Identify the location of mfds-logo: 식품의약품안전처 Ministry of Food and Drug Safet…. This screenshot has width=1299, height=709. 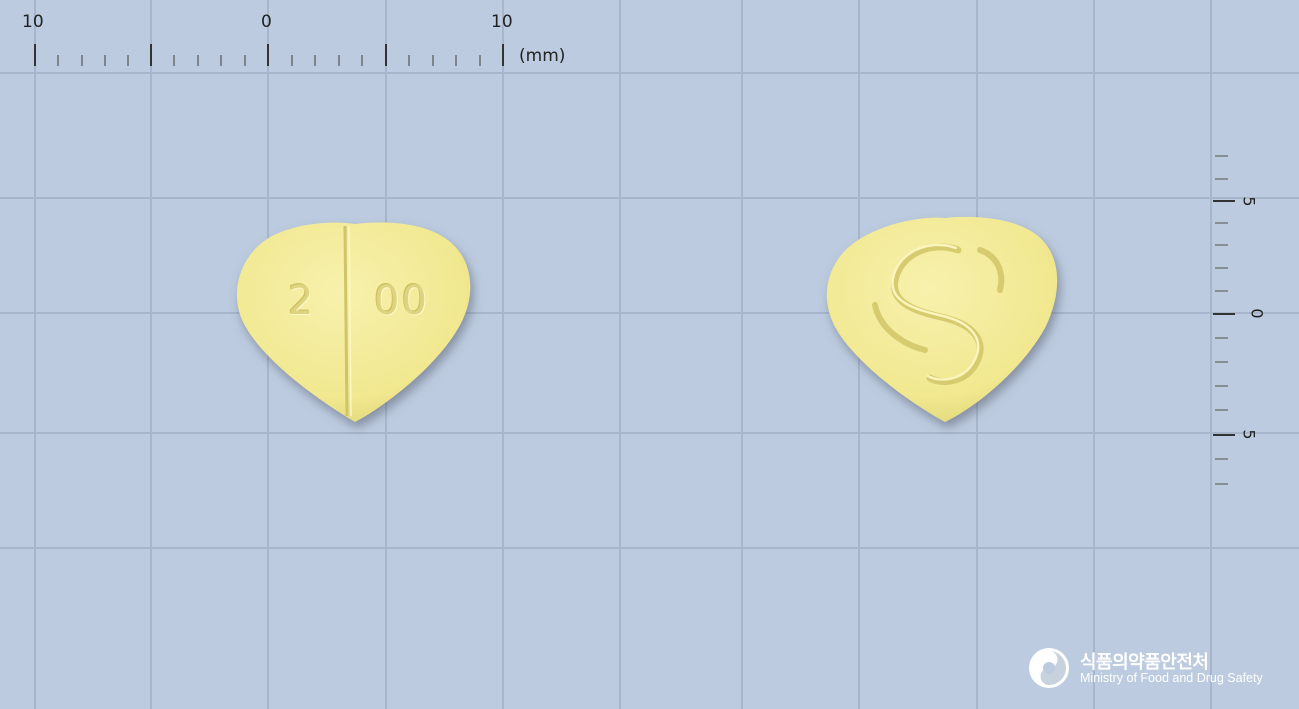
(1148, 669).